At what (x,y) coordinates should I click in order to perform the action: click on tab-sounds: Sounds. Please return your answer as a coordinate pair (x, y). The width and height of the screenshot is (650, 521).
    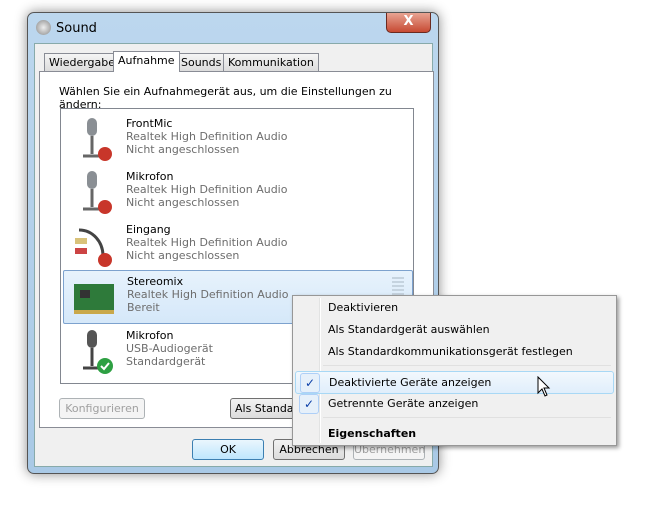
    Looking at the image, I should click on (201, 62).